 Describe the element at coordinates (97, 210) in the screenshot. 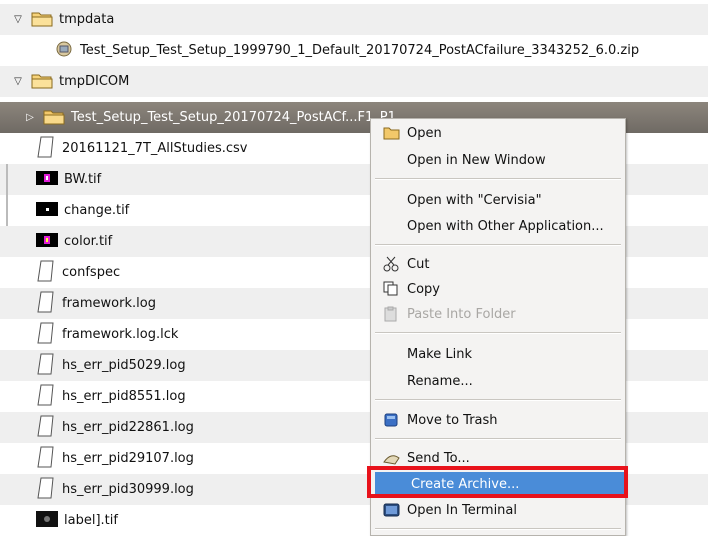

I see `tree-row-label: change.tif` at that location.